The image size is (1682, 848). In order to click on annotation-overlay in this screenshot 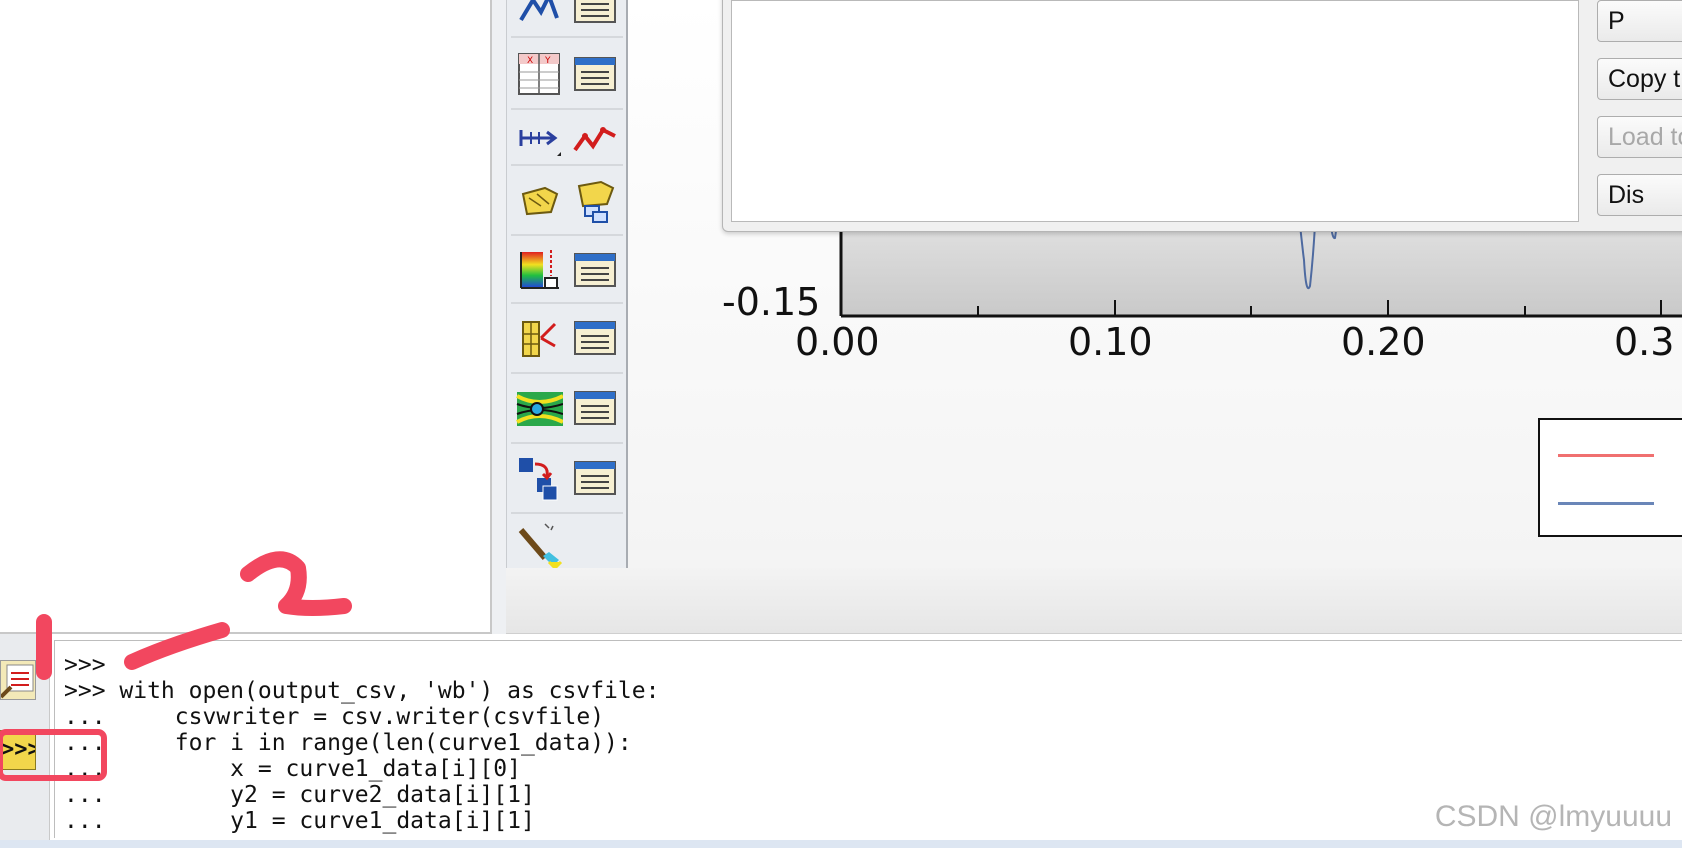, I will do `click(176, 666)`.